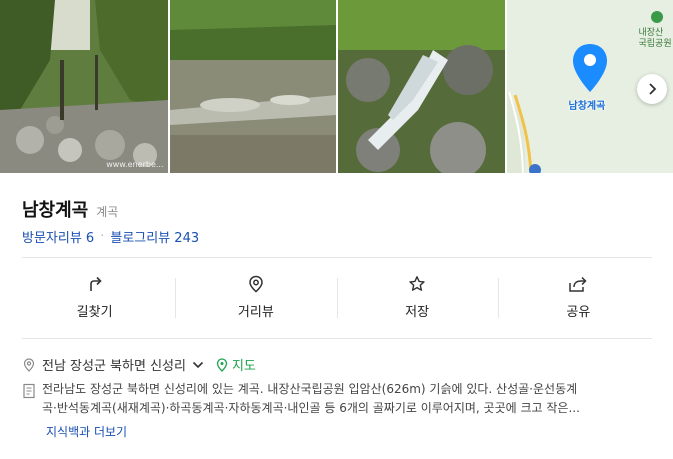  I want to click on map-link-label: 지도, so click(243, 366).